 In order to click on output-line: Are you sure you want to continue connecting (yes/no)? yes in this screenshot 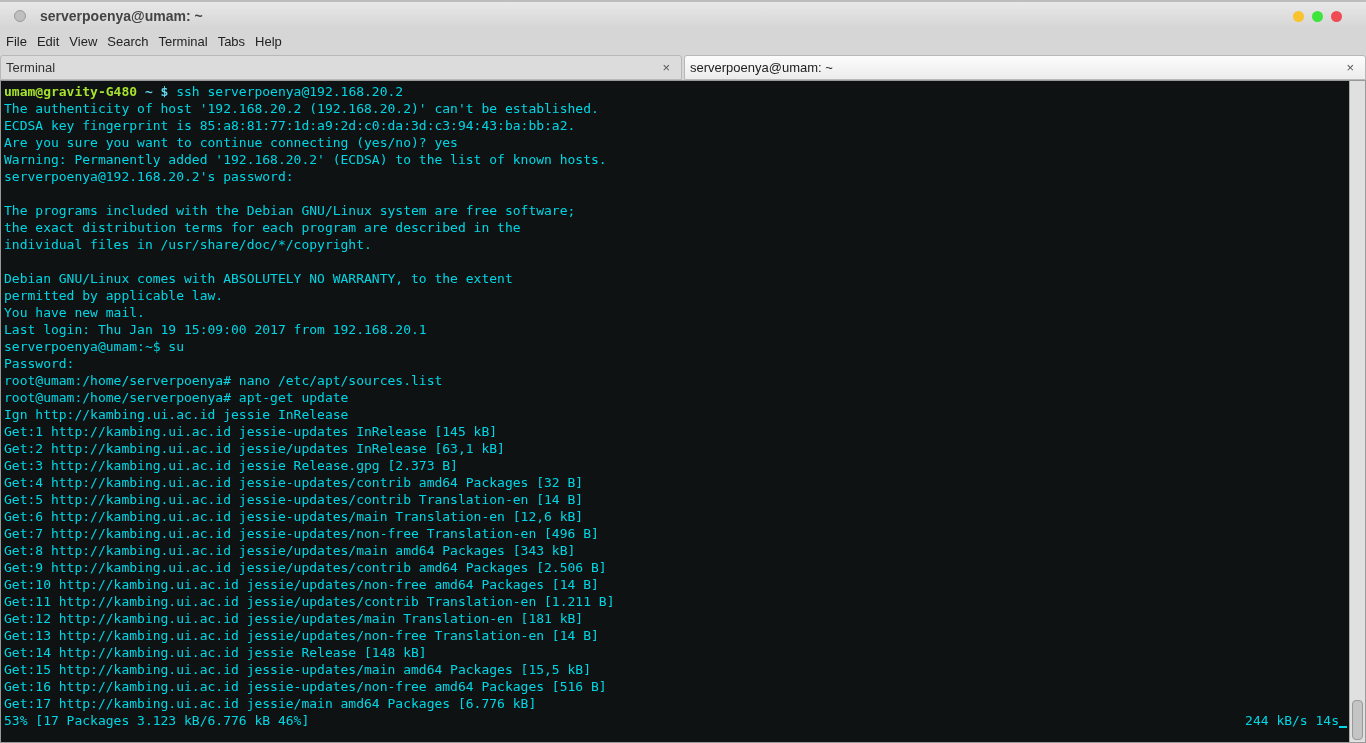, I will do `click(231, 142)`.